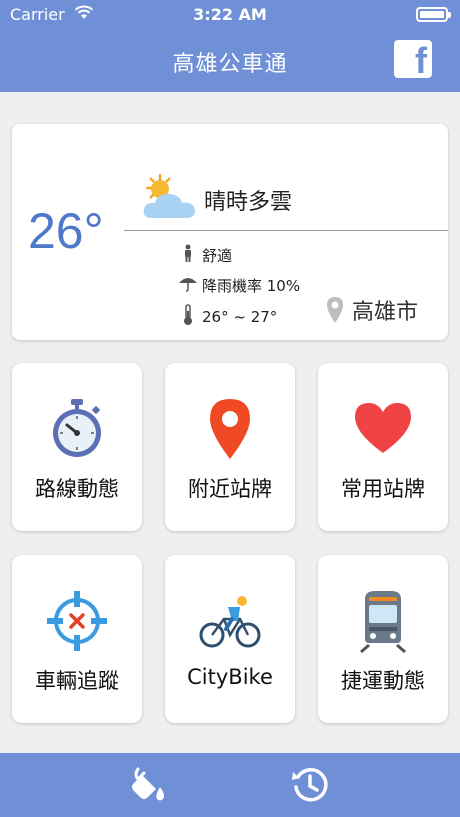 The image size is (460, 817). I want to click on metro-train-icon, so click(383, 622).